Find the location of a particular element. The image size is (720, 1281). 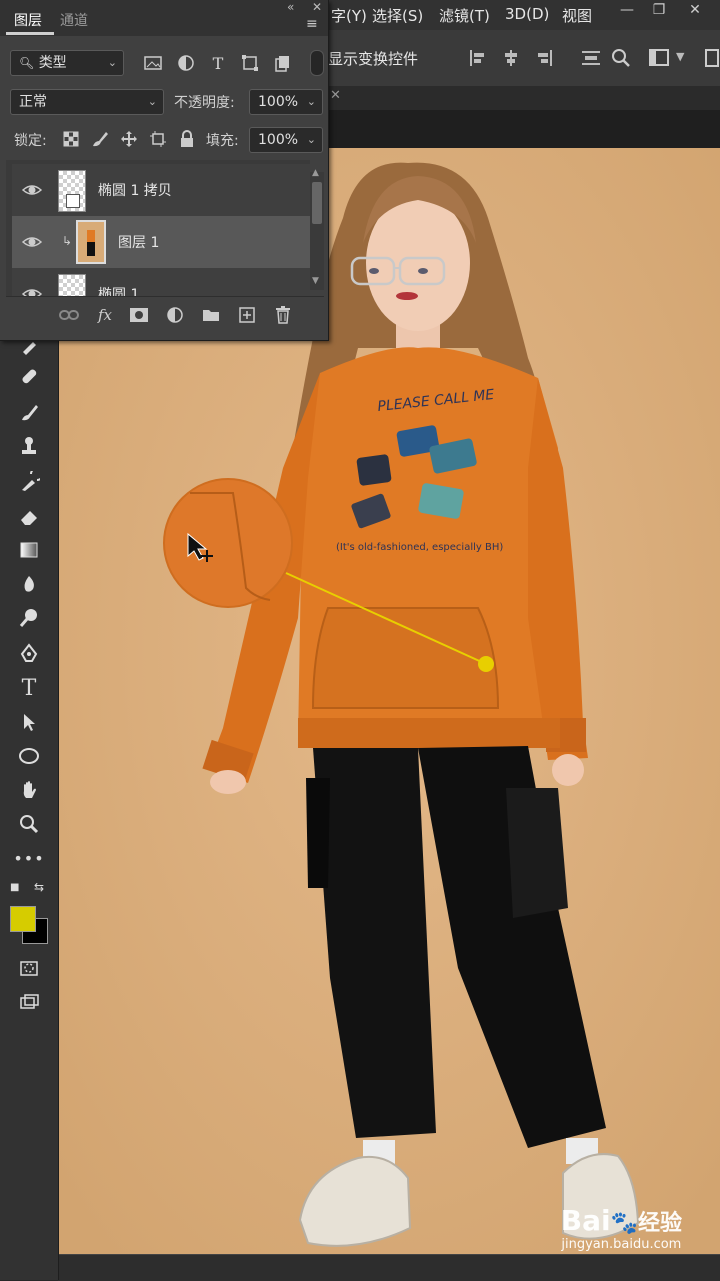

filter-adjustment-icon is located at coordinates (186, 63).